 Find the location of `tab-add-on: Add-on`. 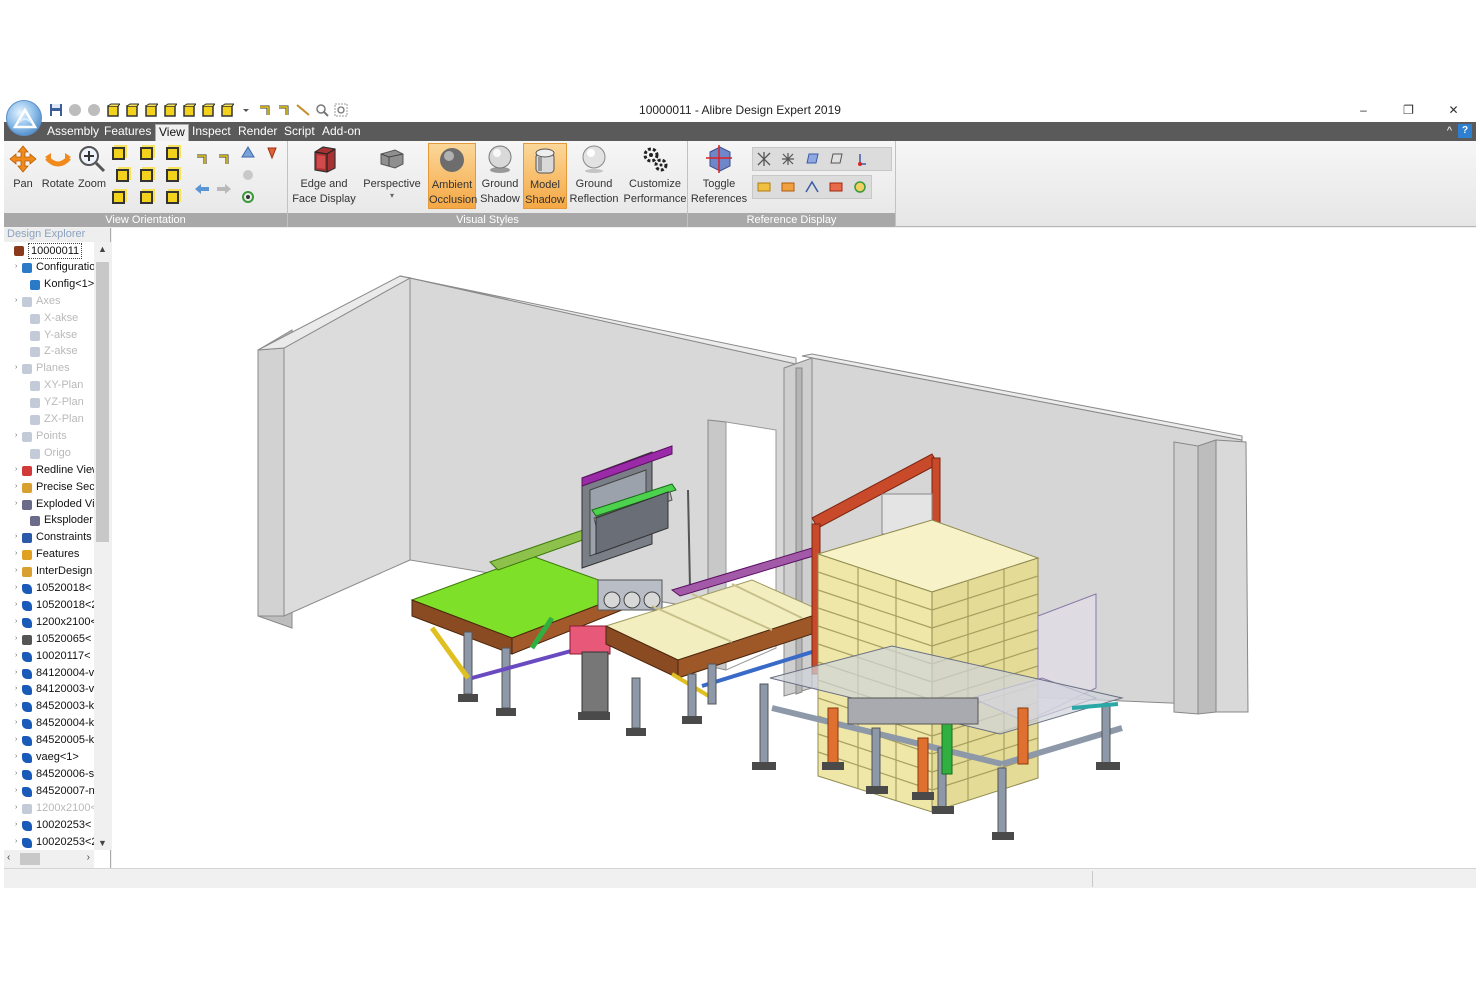

tab-add-on: Add-on is located at coordinates (341, 132).